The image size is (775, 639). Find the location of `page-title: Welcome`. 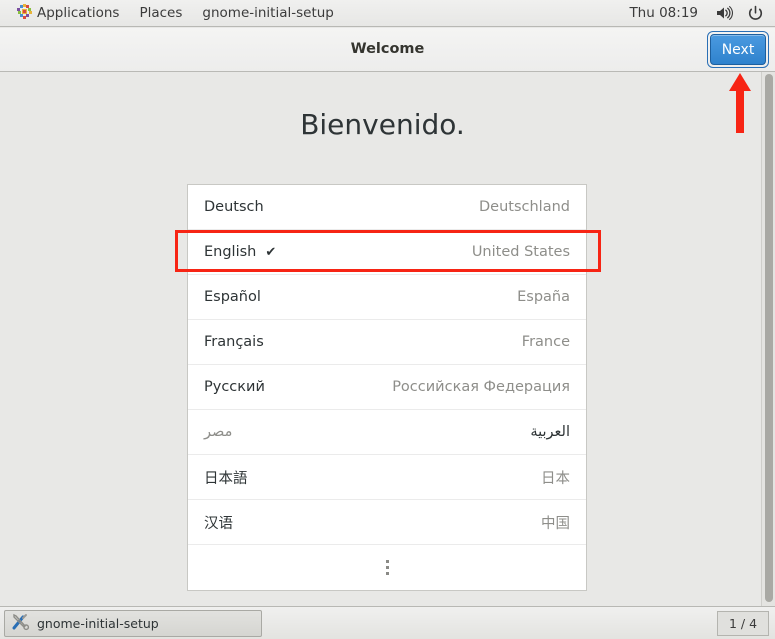

page-title: Welcome is located at coordinates (387, 49).